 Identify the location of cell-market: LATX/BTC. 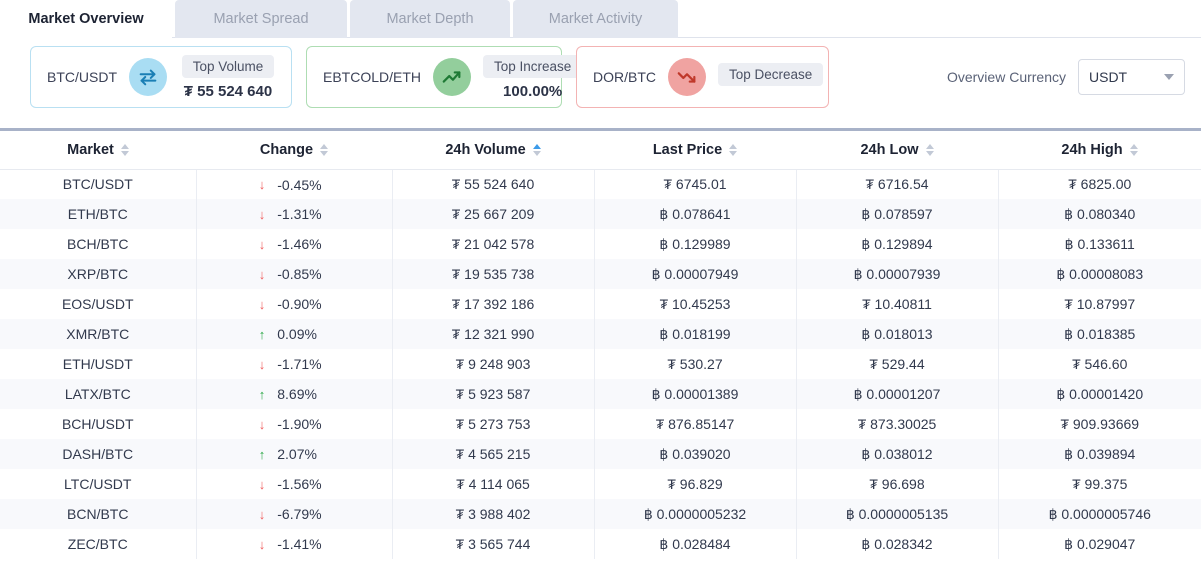
(98, 394).